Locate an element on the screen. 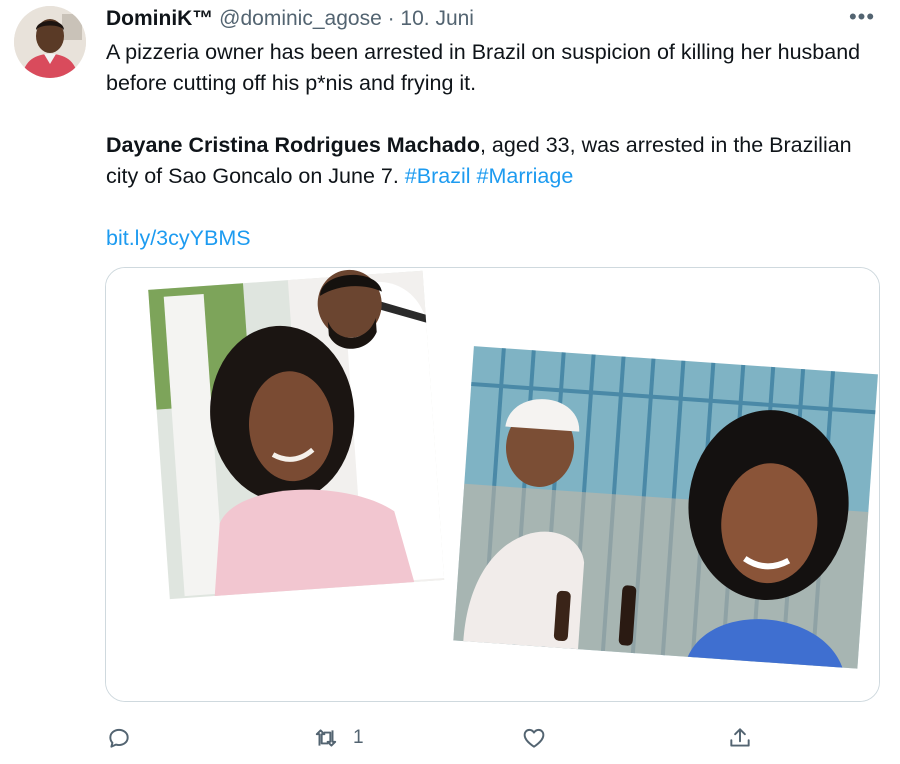 The width and height of the screenshot is (900, 764). avatar-image is located at coordinates (50, 42).